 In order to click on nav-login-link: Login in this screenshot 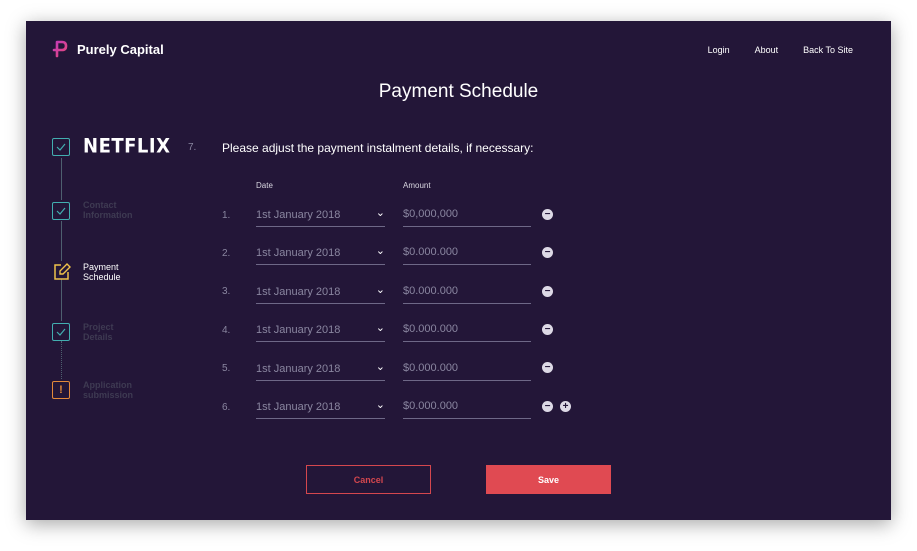, I will do `click(719, 50)`.